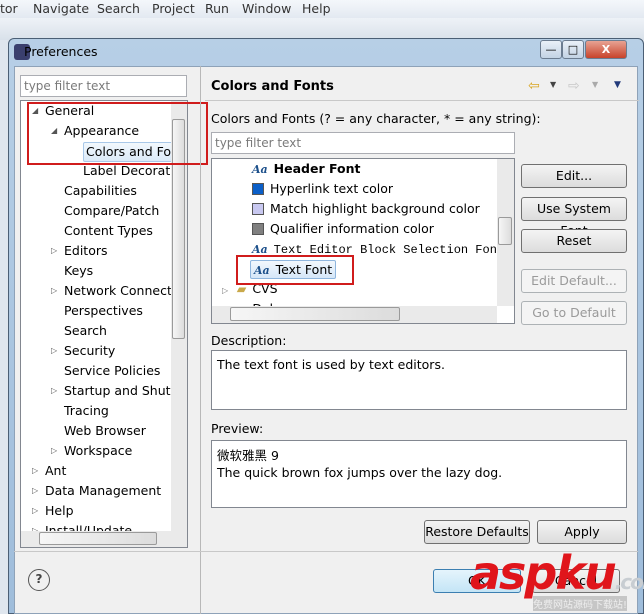  I want to click on tree-item: Startup and Shutdown, so click(125, 391).